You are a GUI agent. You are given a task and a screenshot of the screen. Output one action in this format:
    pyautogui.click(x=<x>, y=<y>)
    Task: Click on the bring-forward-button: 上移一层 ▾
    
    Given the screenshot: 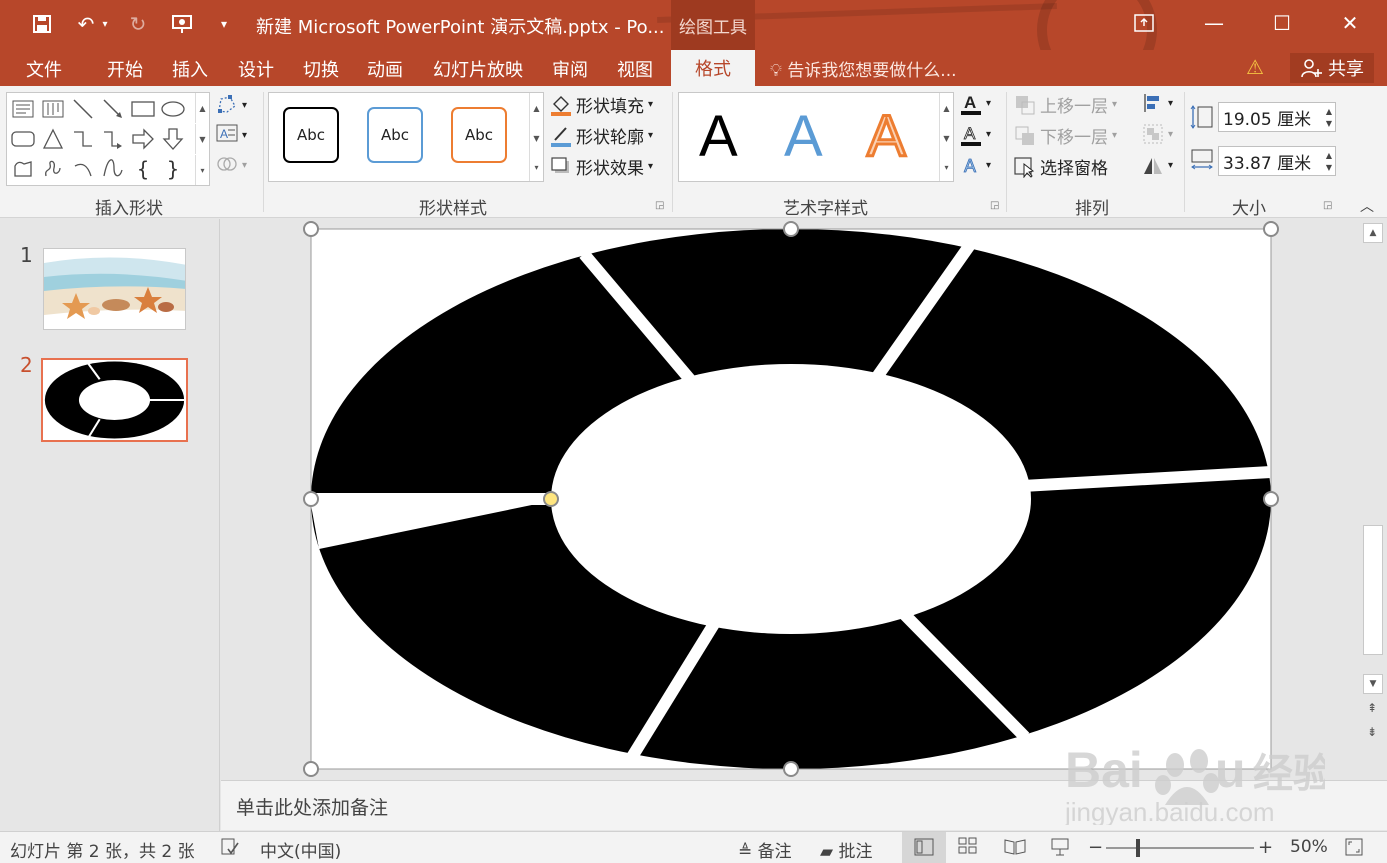 What is the action you would take?
    pyautogui.click(x=1065, y=104)
    